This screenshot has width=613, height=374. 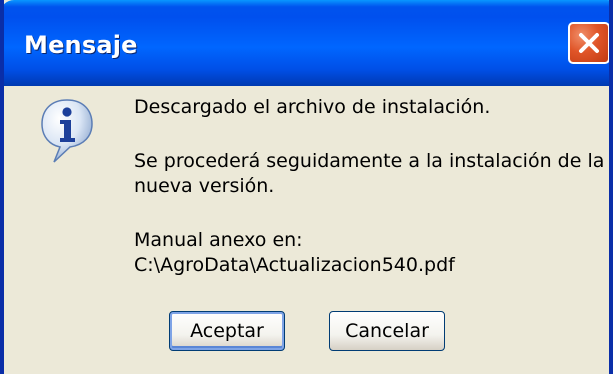 I want to click on close-button, so click(x=588, y=43).